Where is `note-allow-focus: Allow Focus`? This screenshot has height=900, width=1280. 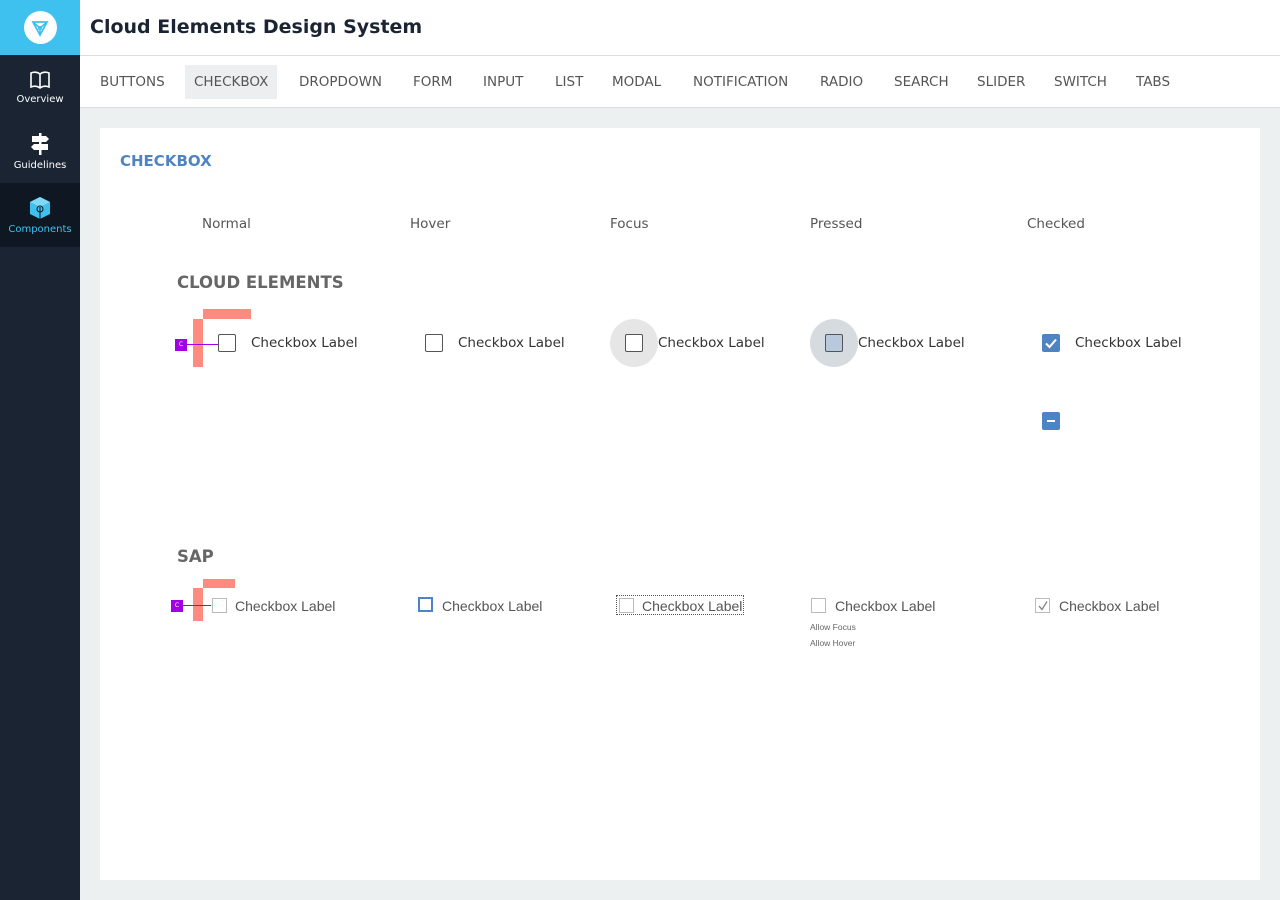
note-allow-focus: Allow Focus is located at coordinates (833, 627).